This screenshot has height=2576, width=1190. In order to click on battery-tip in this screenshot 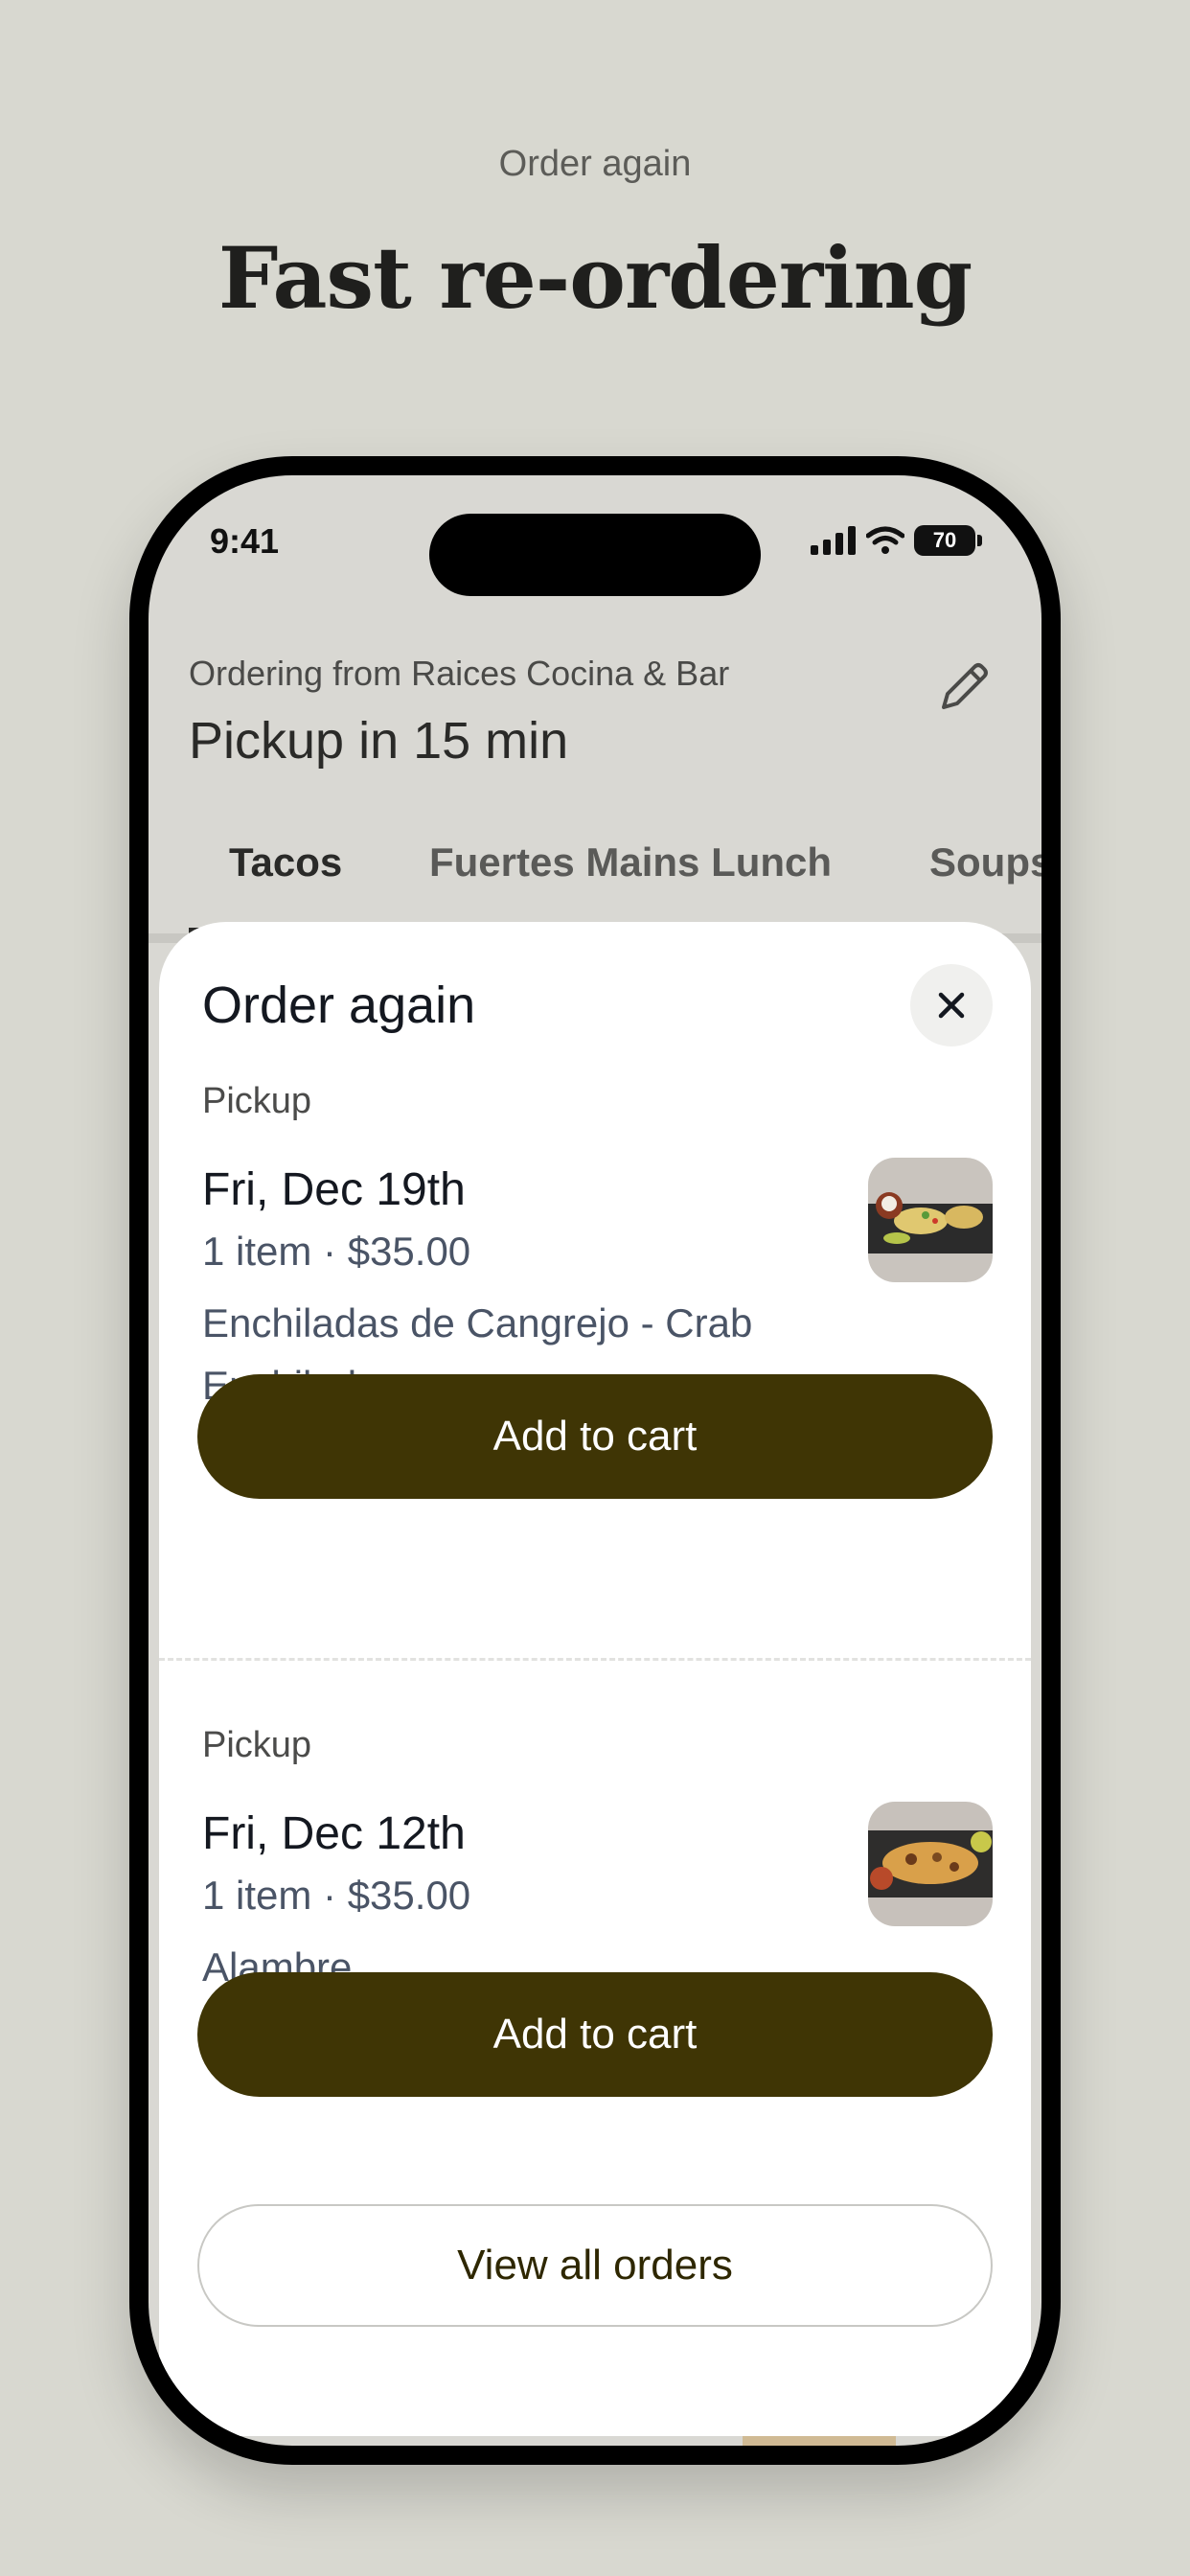, I will do `click(980, 540)`.